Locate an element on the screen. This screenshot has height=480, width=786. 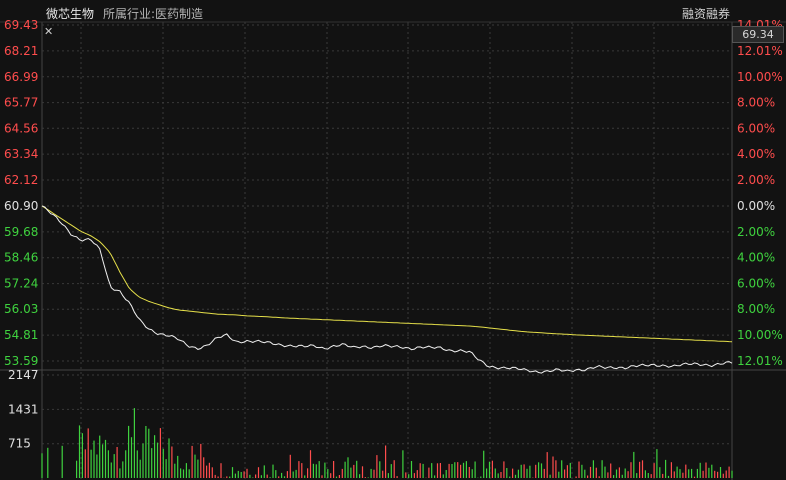
percent-tick-label: 4.00% is located at coordinates (756, 258).